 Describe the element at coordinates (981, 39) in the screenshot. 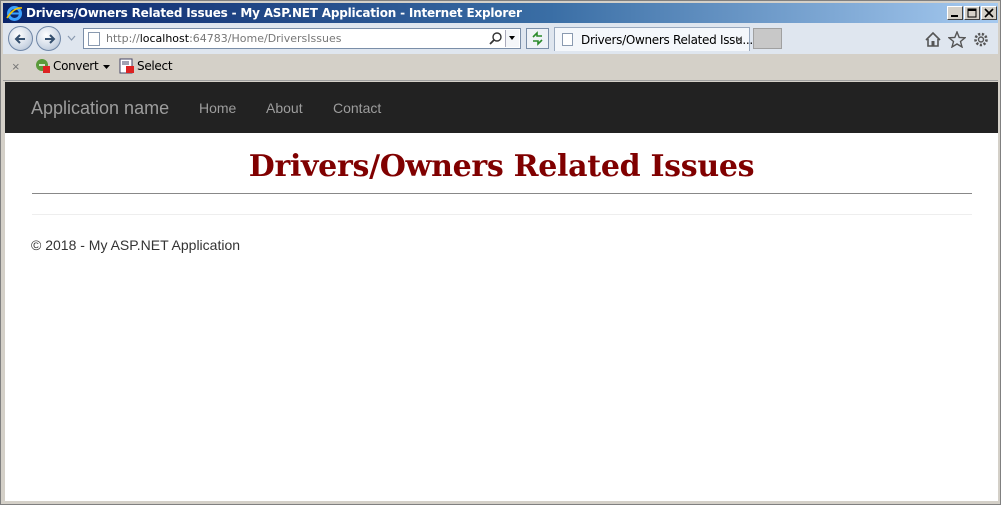

I see `gear-icon` at that location.